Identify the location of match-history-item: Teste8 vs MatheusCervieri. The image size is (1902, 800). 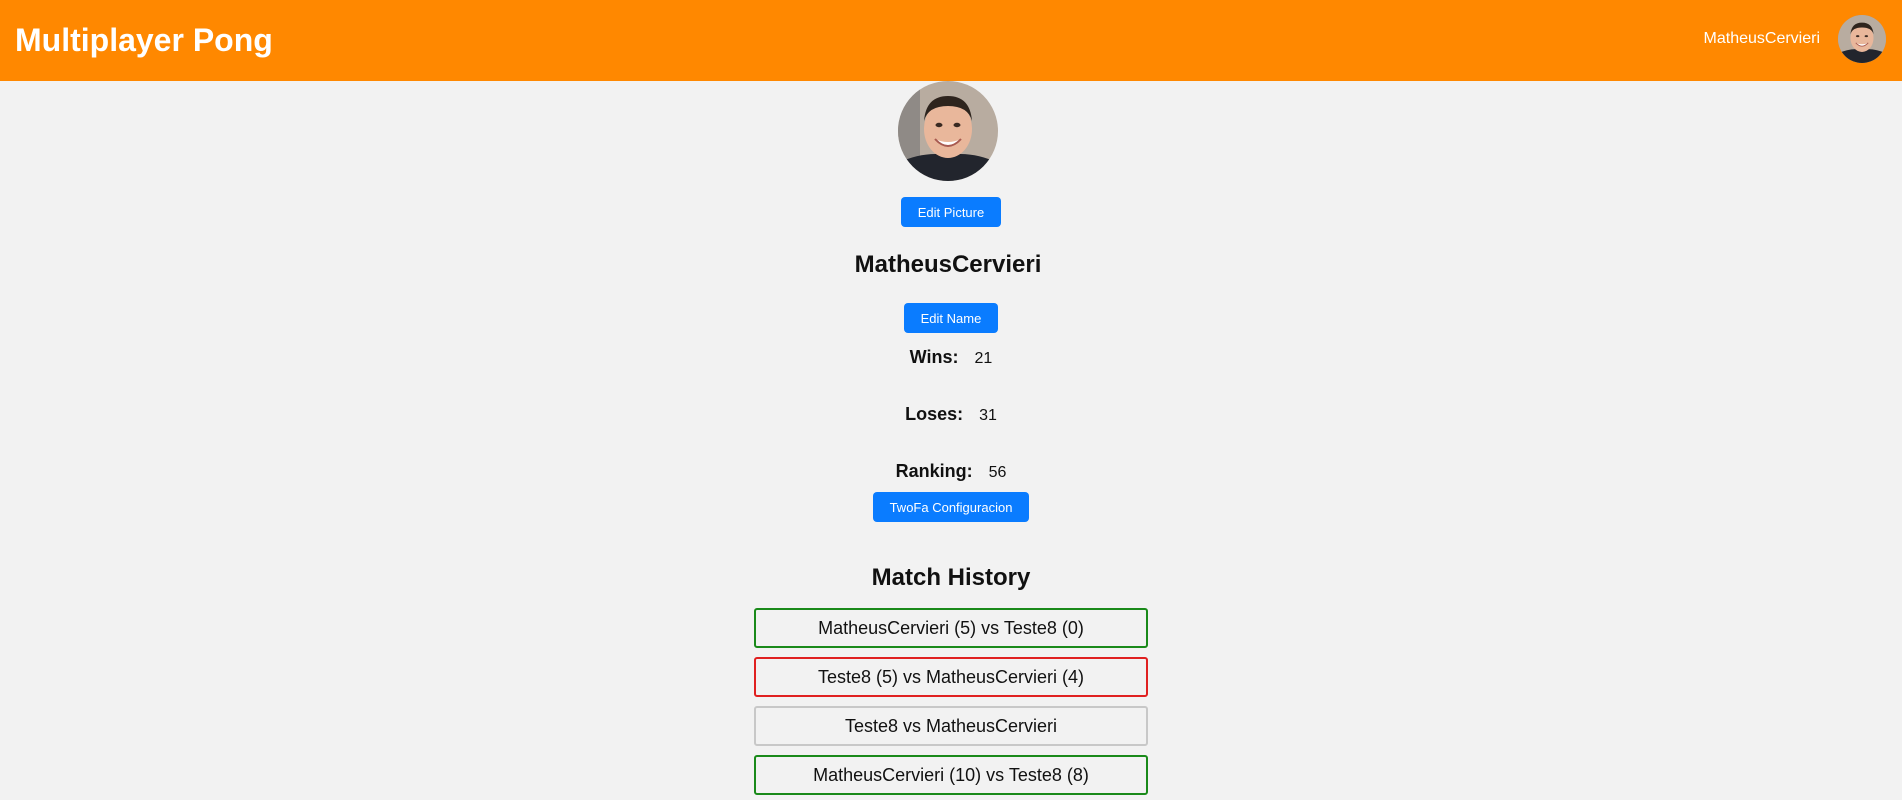
(951, 726).